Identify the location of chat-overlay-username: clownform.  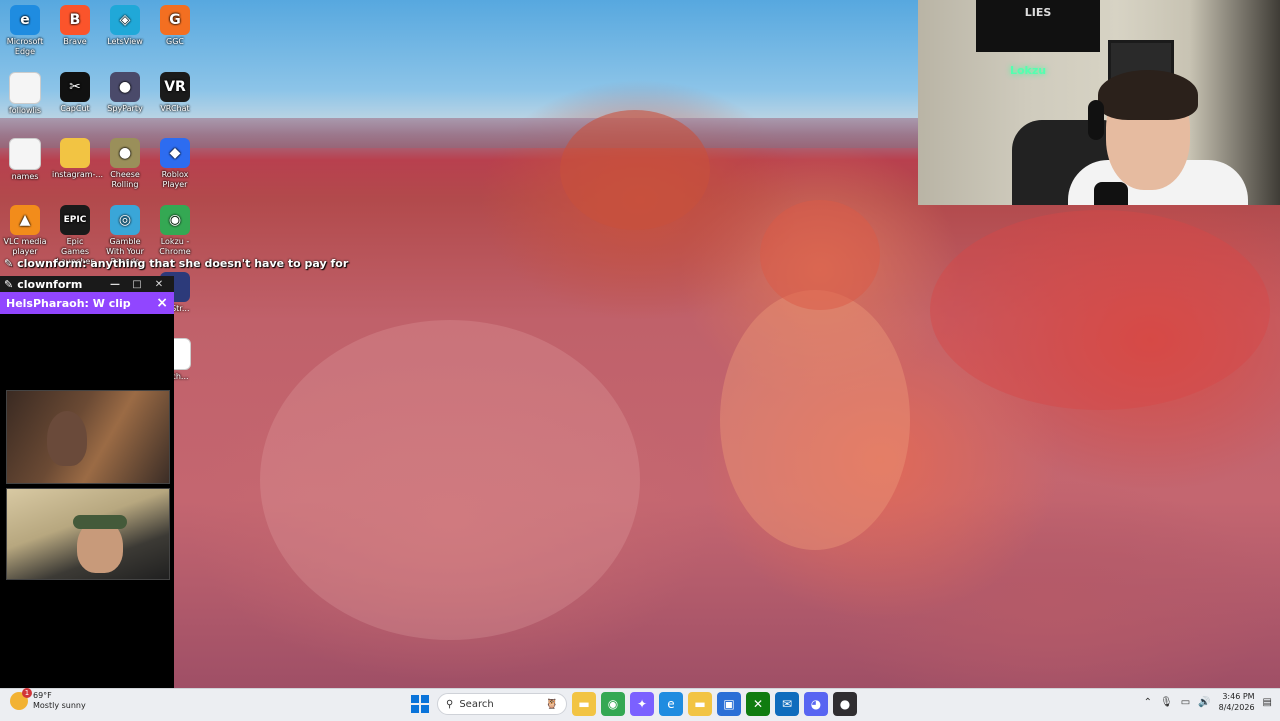
(50, 263).